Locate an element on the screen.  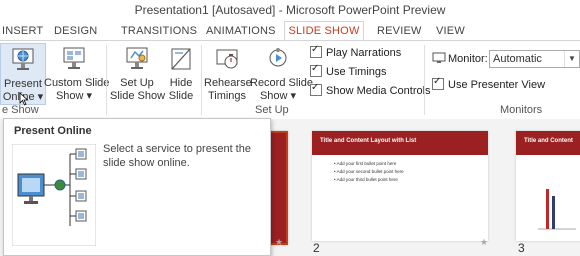
set-up-slide-show-label-2: Slide Show is located at coordinates (138, 96).